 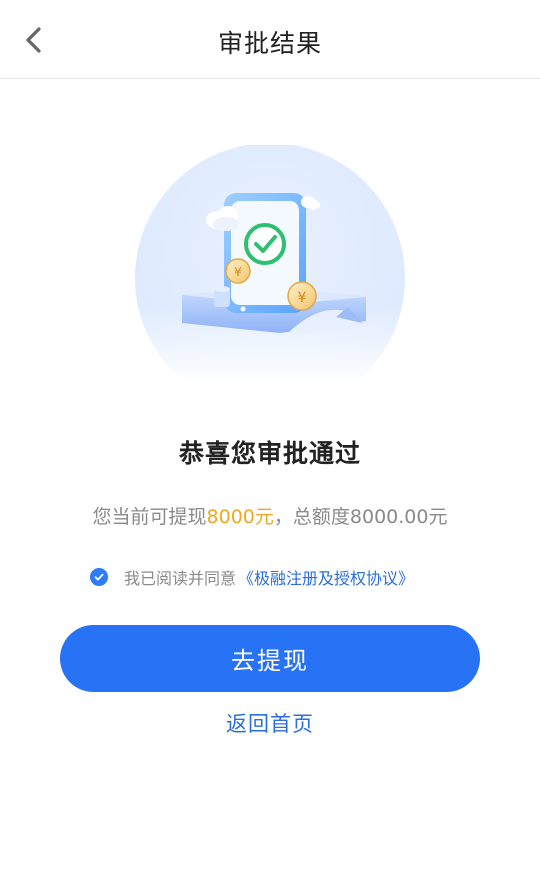 I want to click on result-headline: 恭喜您审批通过, so click(x=269, y=453).